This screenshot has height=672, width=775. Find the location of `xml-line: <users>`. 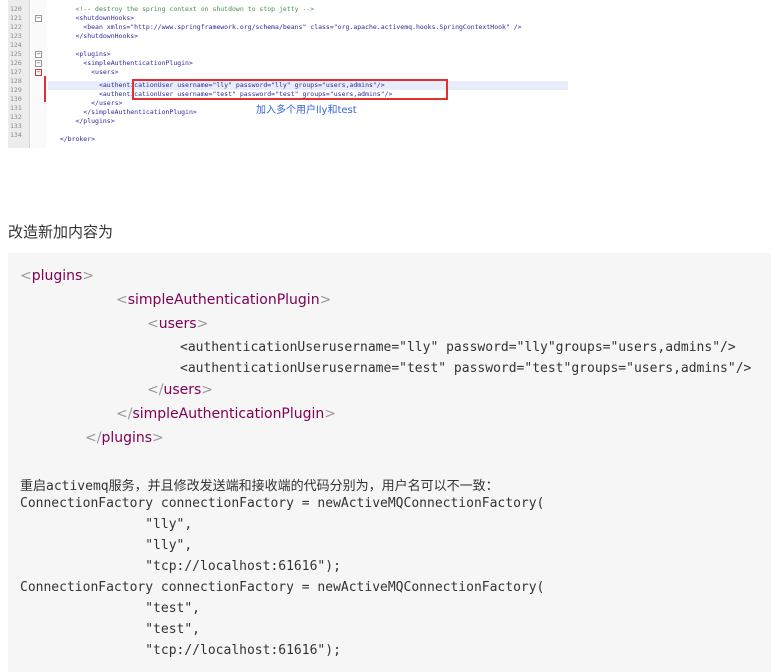

xml-line: <users> is located at coordinates (177, 324).